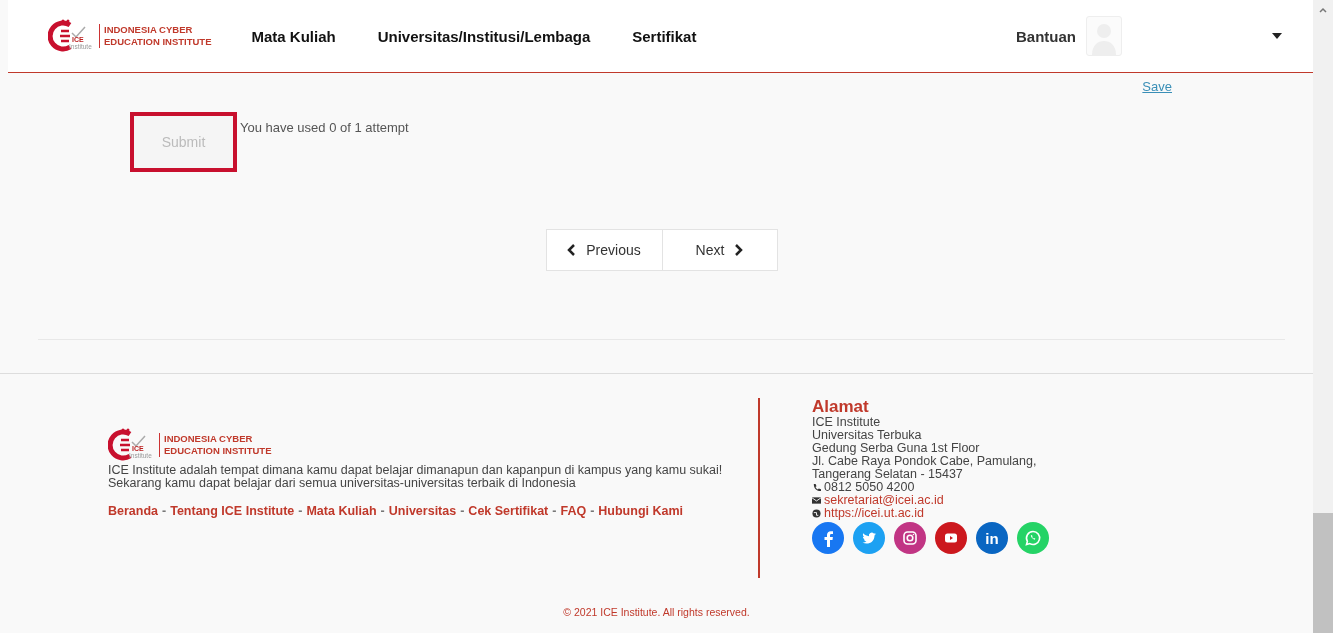 The width and height of the screenshot is (1333, 633). I want to click on linkedin-icon: in, so click(992, 538).